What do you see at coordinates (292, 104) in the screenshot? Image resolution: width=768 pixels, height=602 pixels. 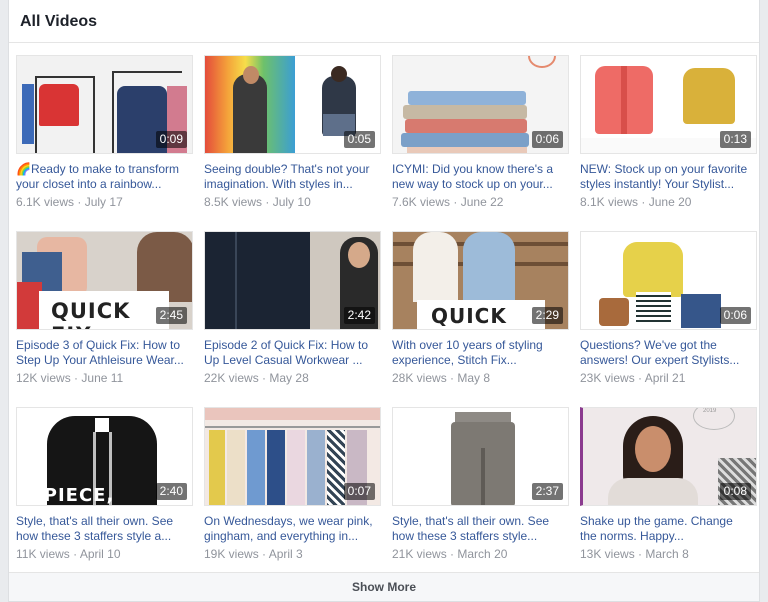 I see `video-thumbnail: 0:05` at bounding box center [292, 104].